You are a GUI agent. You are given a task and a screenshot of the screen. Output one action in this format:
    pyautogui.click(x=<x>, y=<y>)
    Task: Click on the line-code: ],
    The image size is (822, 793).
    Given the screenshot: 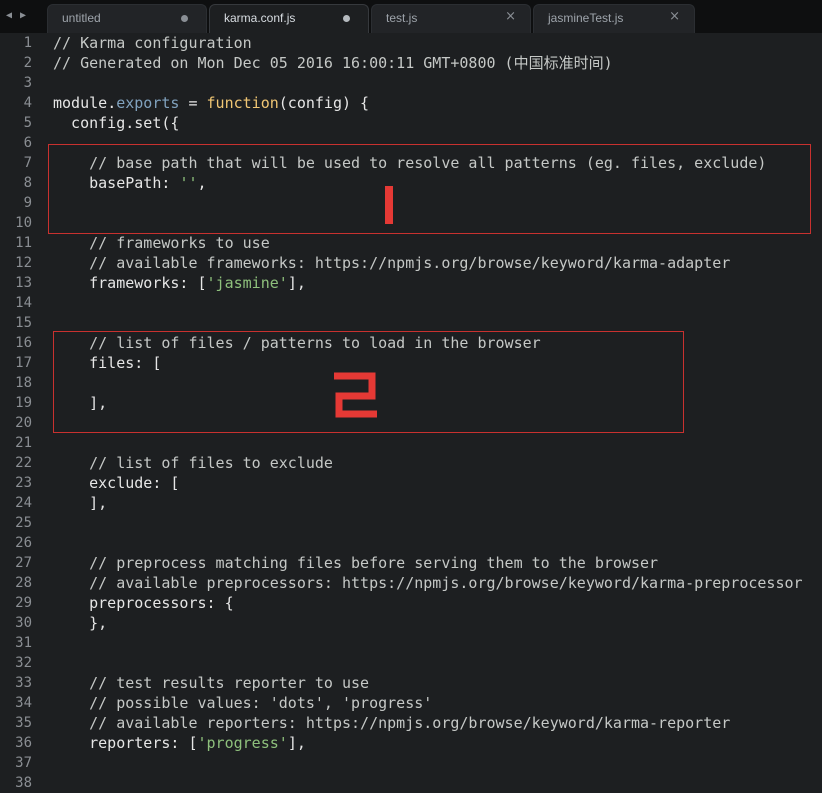 What is the action you would take?
    pyautogui.click(x=80, y=503)
    